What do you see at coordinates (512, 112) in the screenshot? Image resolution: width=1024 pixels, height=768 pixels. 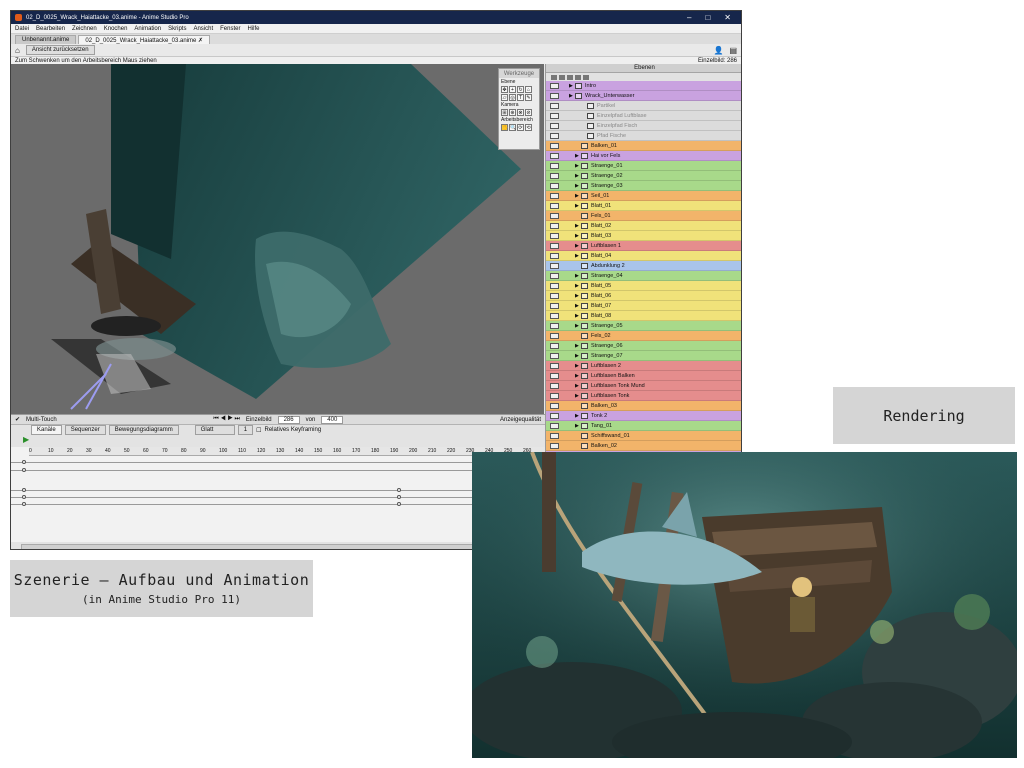 I see `camera-zoom-icon: ⊕` at bounding box center [512, 112].